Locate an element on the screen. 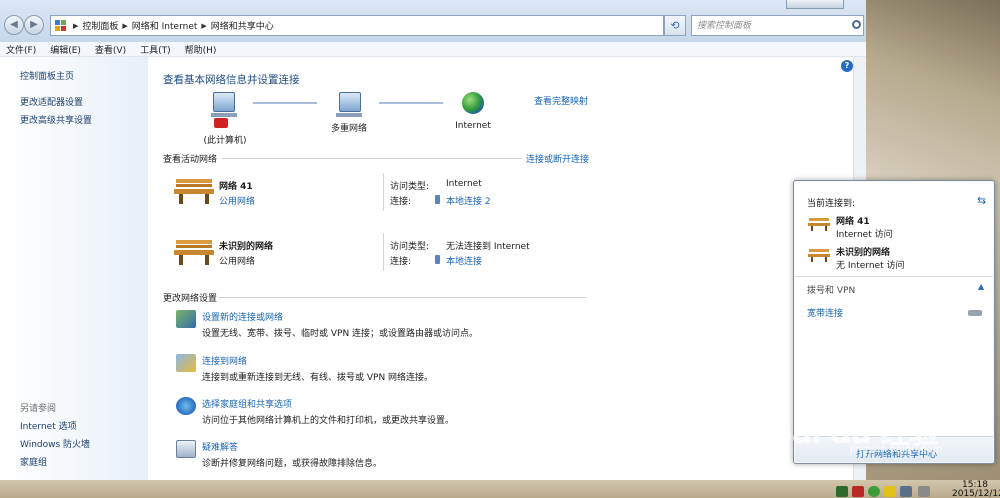  flyout-network-name: 未识别的网络 is located at coordinates (863, 251).